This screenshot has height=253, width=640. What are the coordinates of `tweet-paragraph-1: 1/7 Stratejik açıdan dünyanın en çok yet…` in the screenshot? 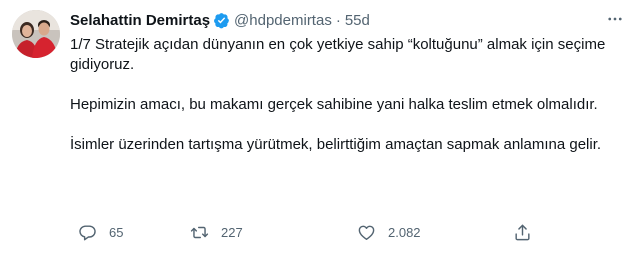 It's located at (338, 54).